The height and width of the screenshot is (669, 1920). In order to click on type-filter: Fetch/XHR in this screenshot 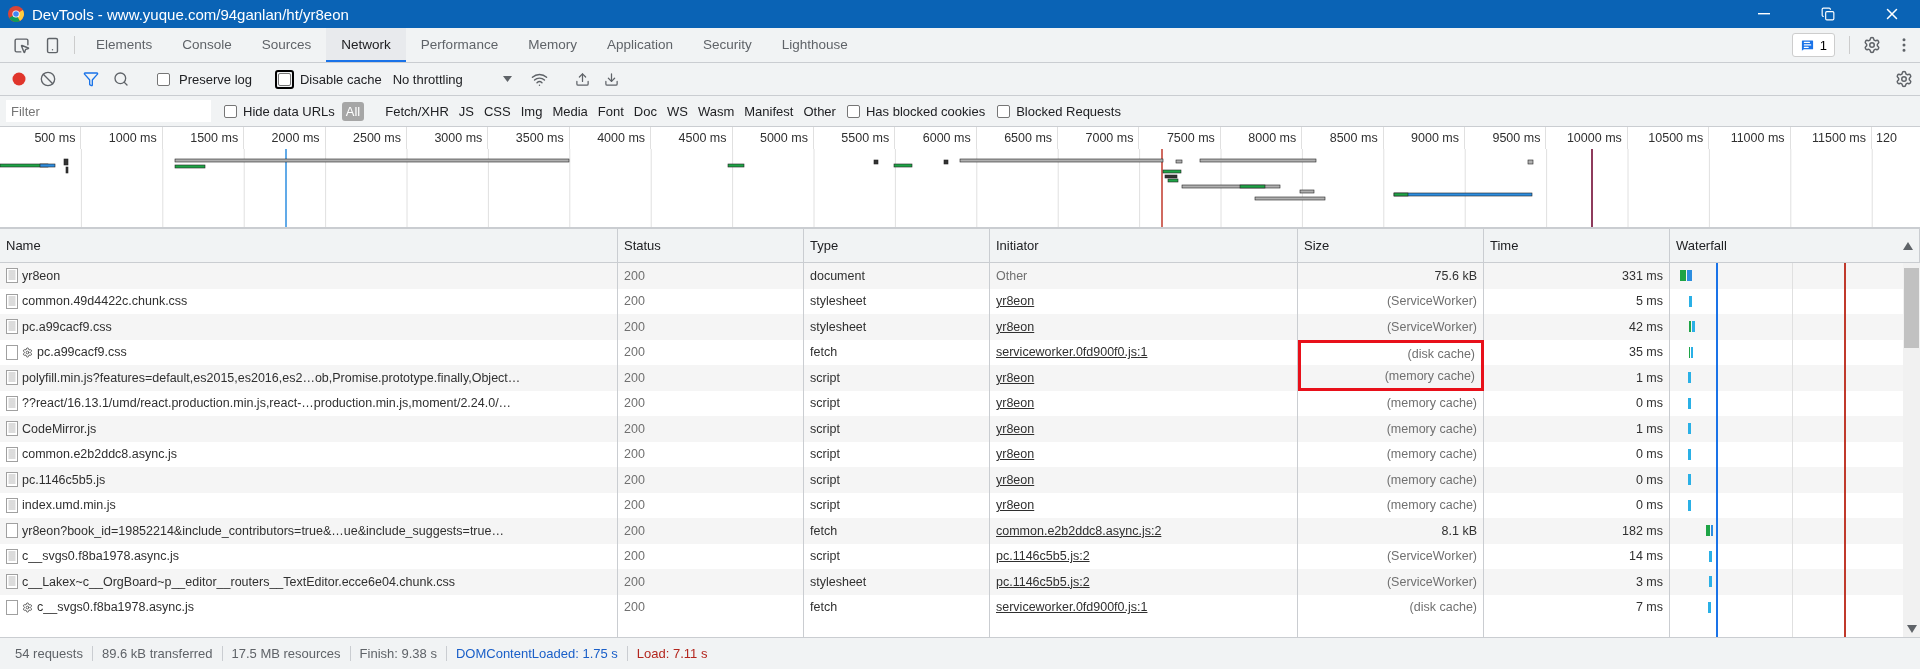, I will do `click(417, 111)`.